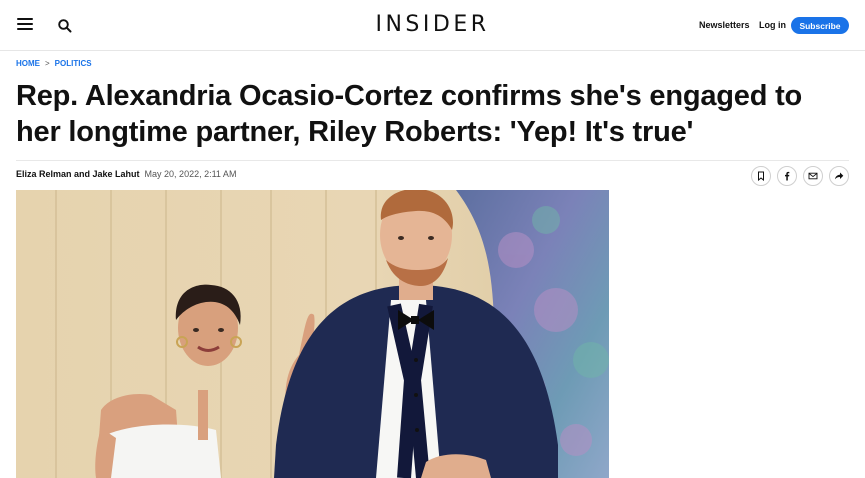 The image size is (865, 478). What do you see at coordinates (813, 176) in the screenshot?
I see `email-icon` at bounding box center [813, 176].